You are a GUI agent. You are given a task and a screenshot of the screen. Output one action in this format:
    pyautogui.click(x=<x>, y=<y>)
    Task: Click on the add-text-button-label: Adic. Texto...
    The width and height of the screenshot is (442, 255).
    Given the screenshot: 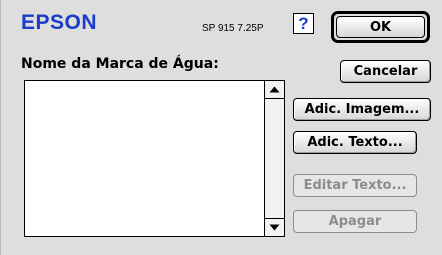 What is the action you would take?
    pyautogui.click(x=355, y=142)
    